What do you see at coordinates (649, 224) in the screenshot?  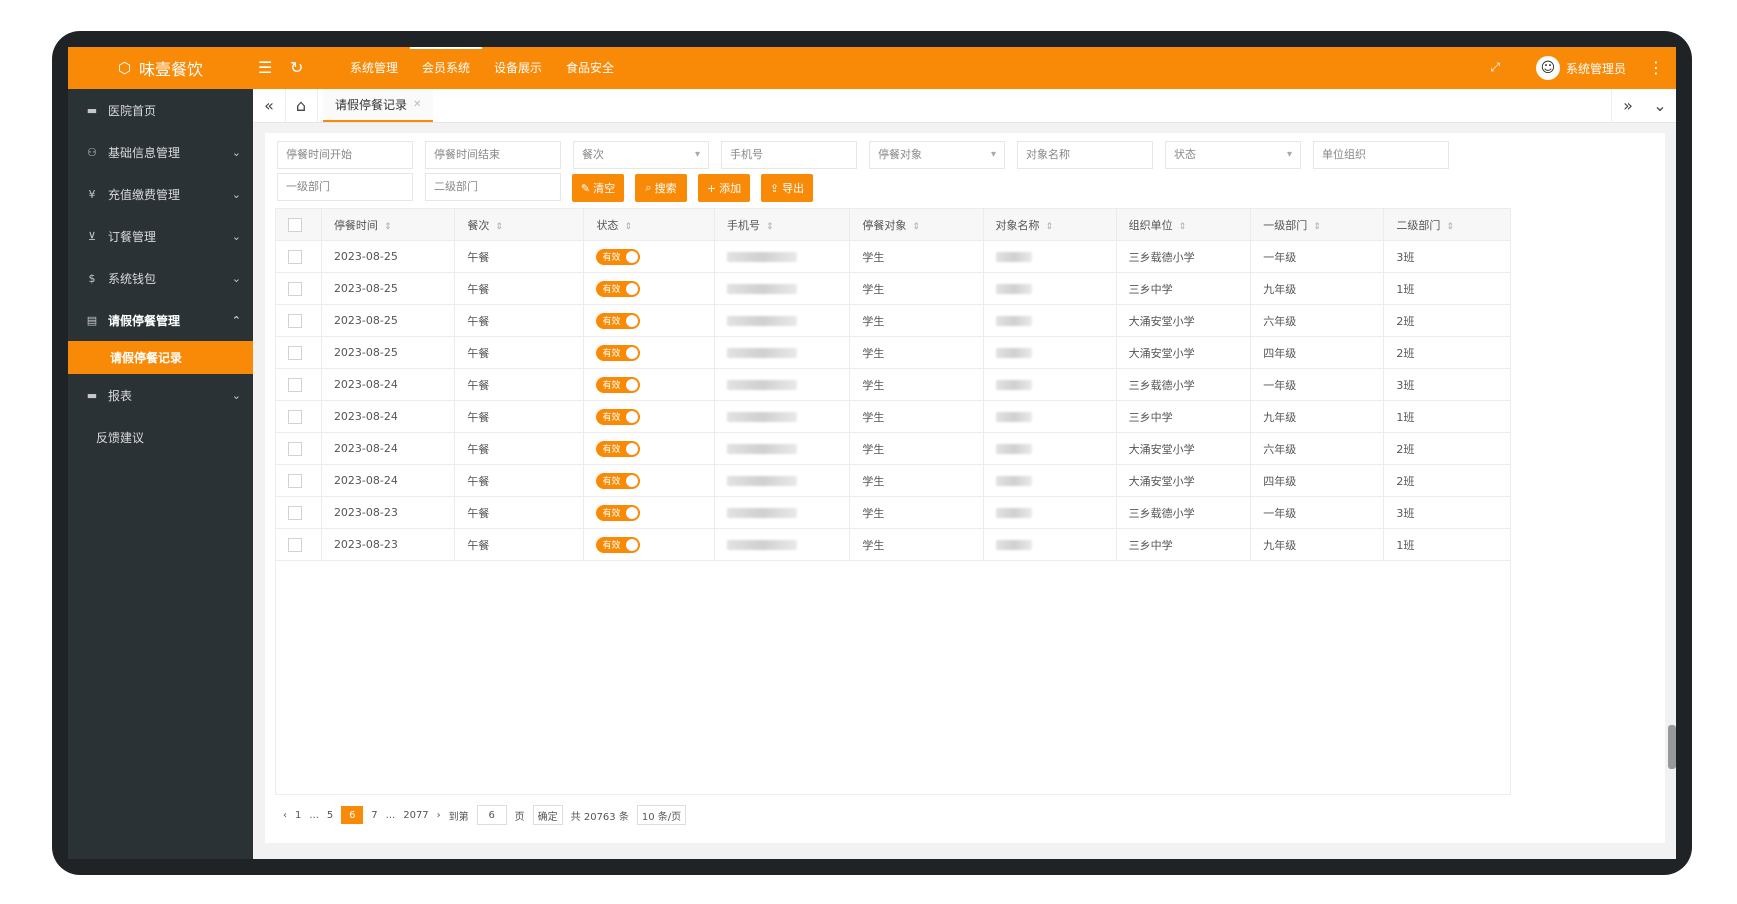 I see `column-header: 状态 ⇕` at bounding box center [649, 224].